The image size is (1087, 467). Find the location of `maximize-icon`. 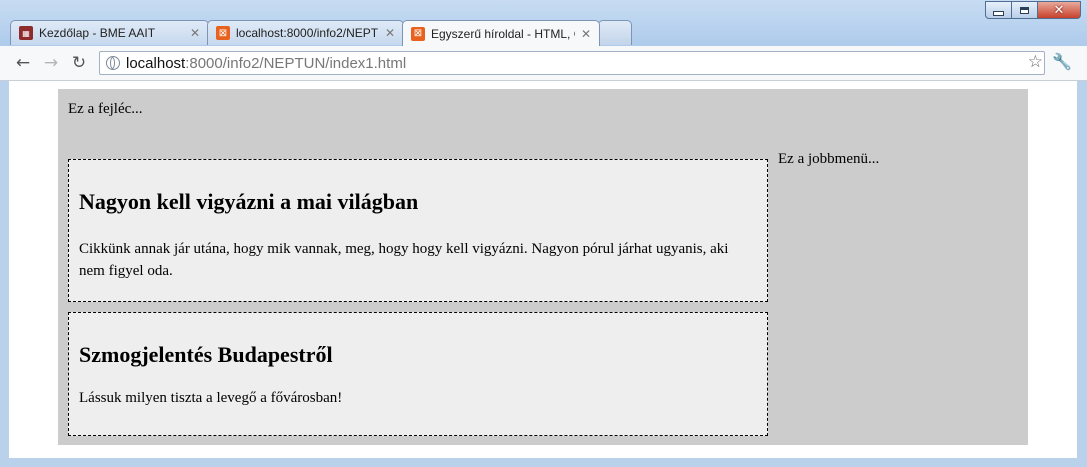

maximize-icon is located at coordinates (1024, 10).